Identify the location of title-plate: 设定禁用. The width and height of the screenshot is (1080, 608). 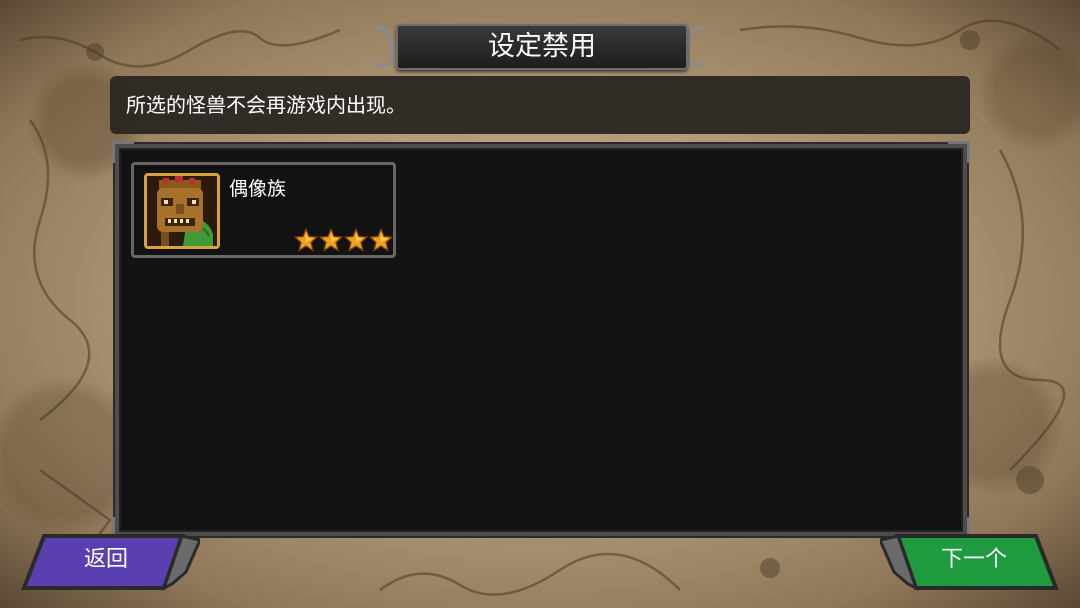
(540, 46).